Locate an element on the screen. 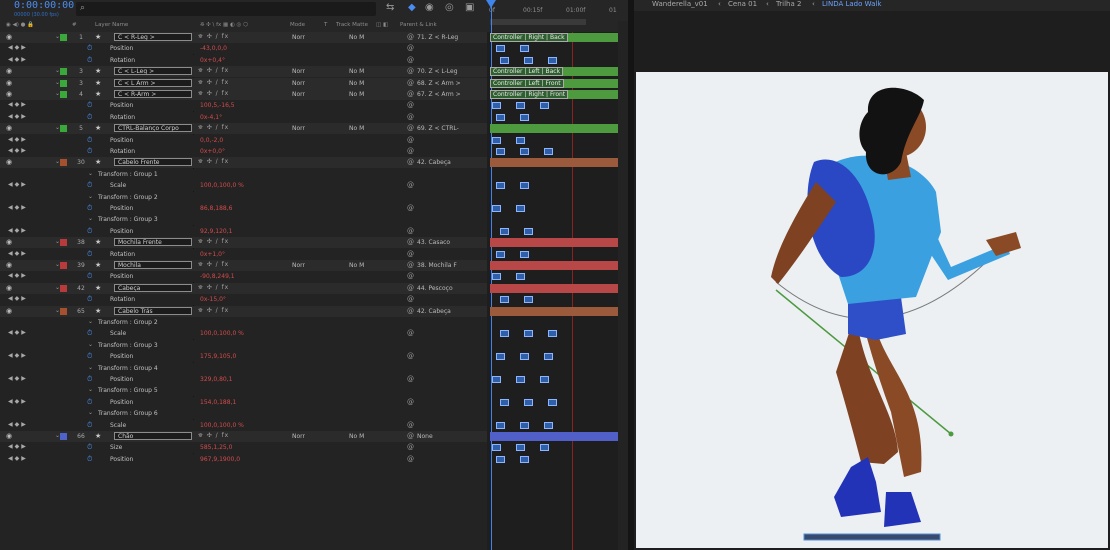  work-area-bar is located at coordinates (538, 22).